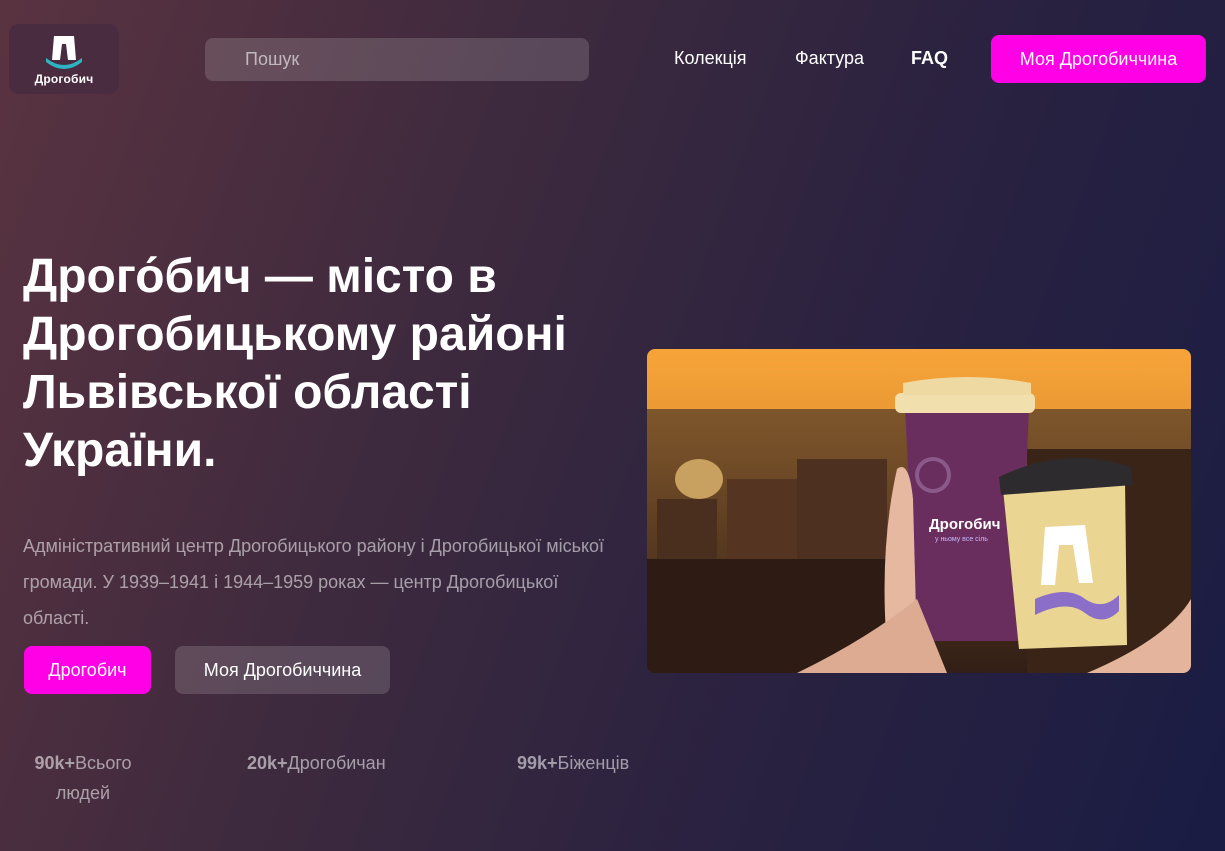  What do you see at coordinates (54, 763) in the screenshot?
I see `stat-value: 90k+` at bounding box center [54, 763].